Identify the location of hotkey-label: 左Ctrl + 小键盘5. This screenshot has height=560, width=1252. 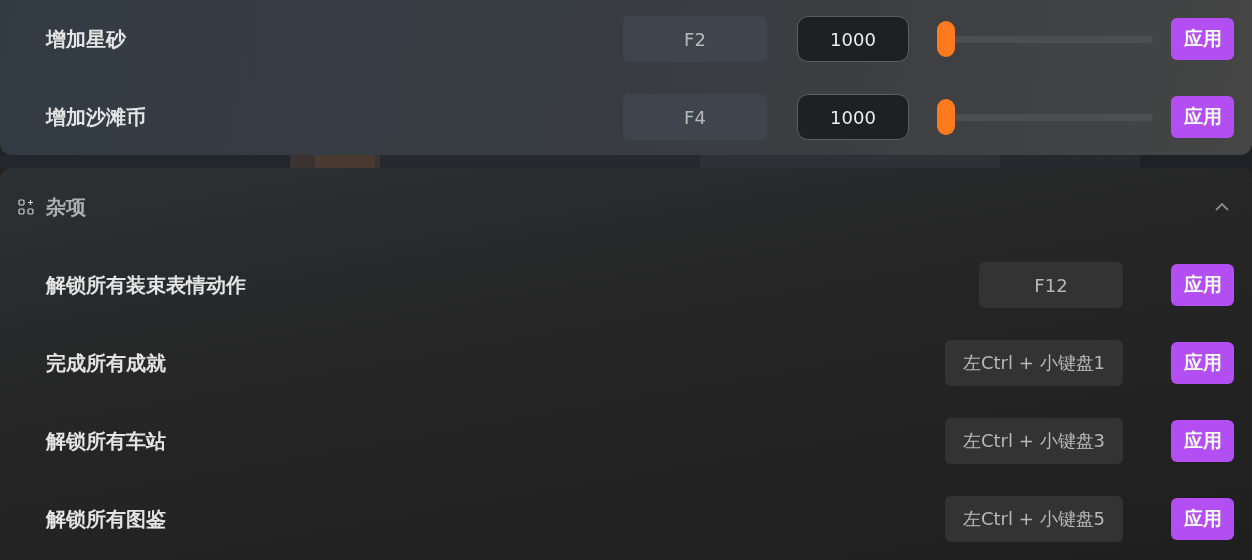
(1034, 519).